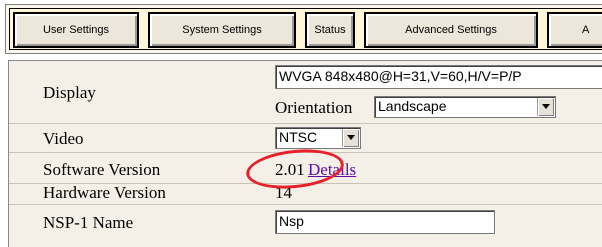  Describe the element at coordinates (298, 137) in the screenshot. I see `video-value: NTSC` at that location.